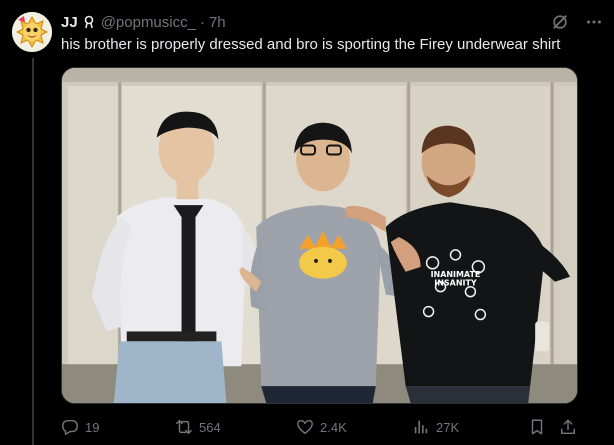 The width and height of the screenshot is (614, 445). I want to click on bookmark-icon, so click(537, 427).